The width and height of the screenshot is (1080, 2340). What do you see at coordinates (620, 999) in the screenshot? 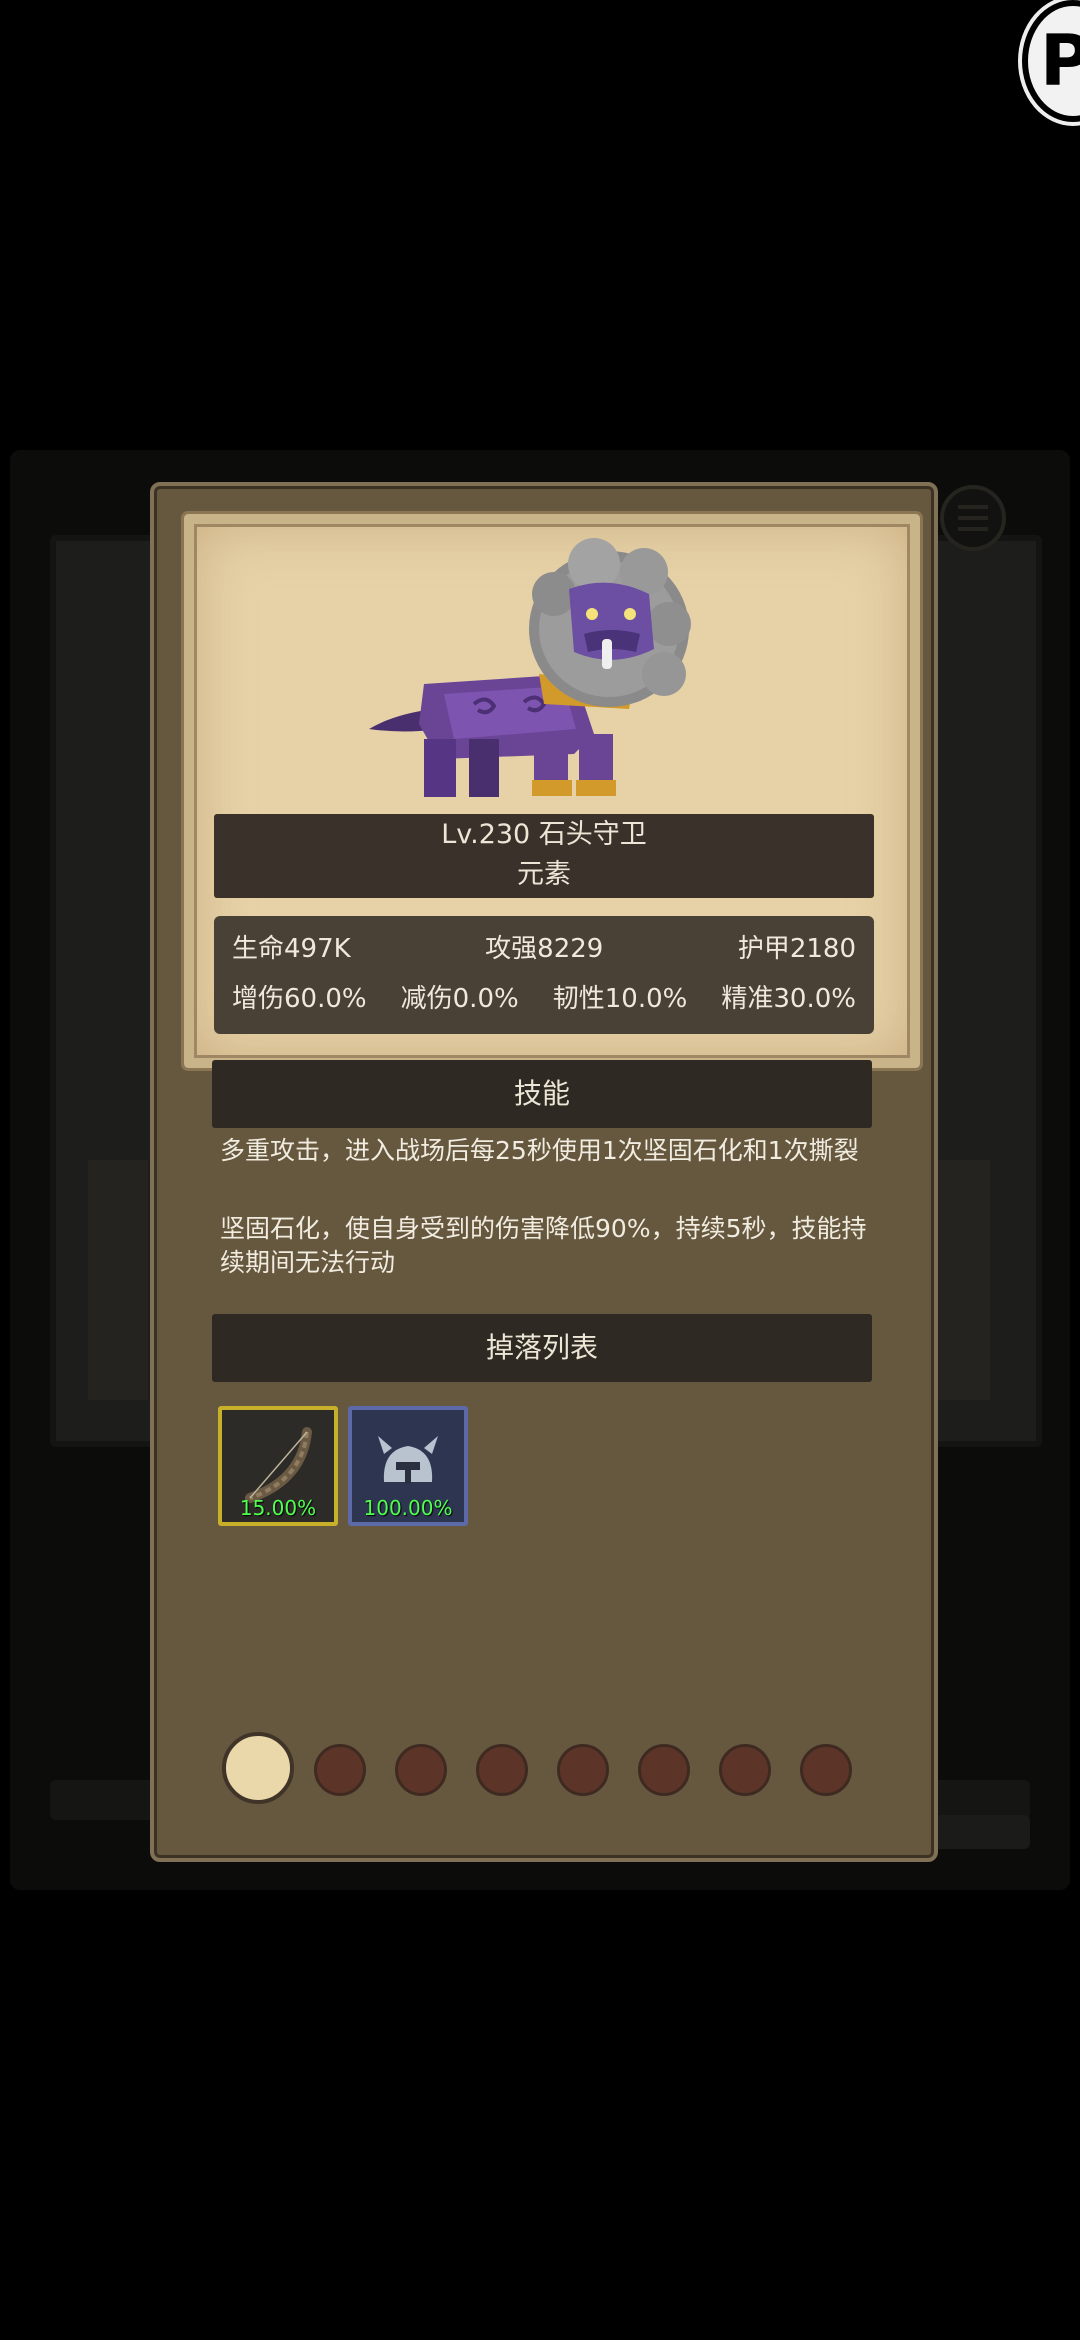
I see `stat-tenacity: 韧性10.0%` at bounding box center [620, 999].